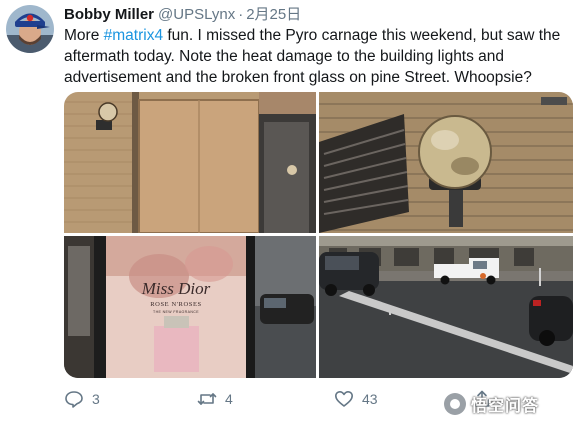  I want to click on retweet-icon, so click(207, 399).